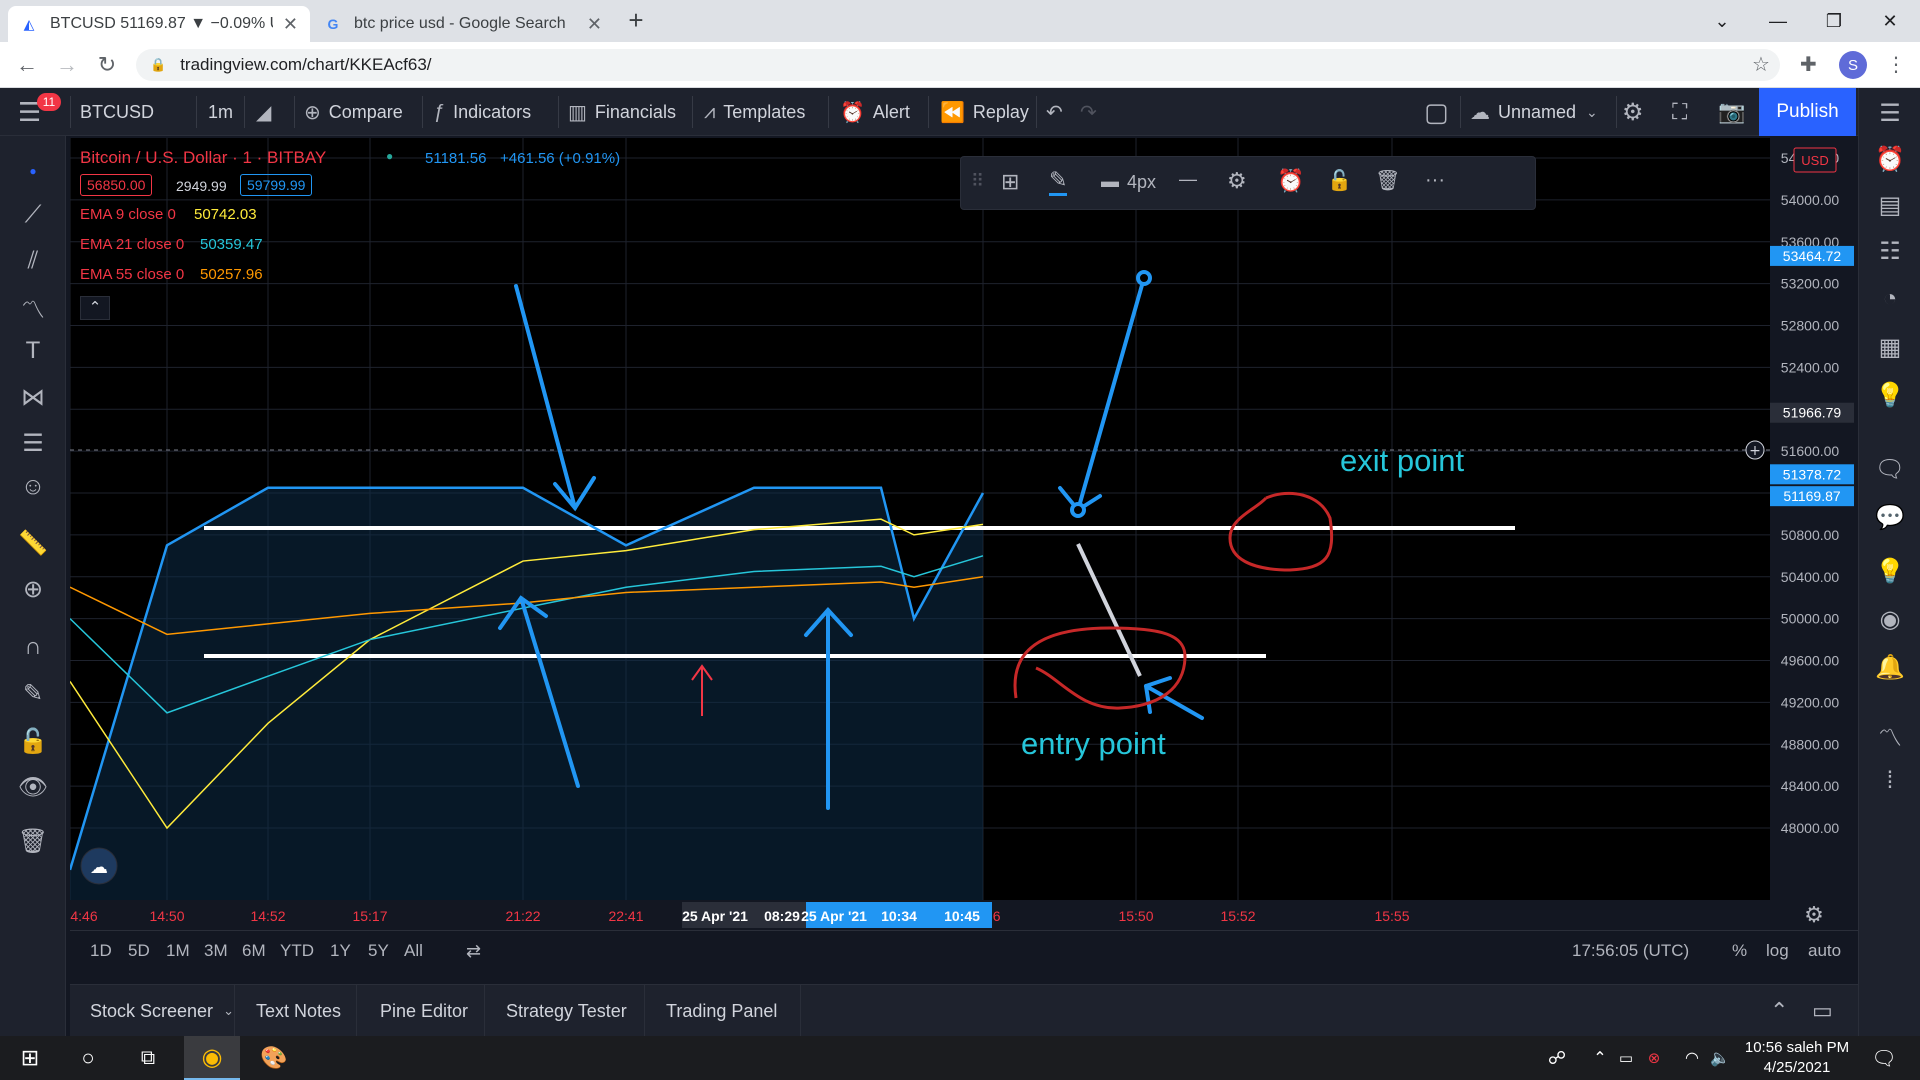 This screenshot has width=1920, height=1080. I want to click on zoom-in-icon: ⊕, so click(33, 589).